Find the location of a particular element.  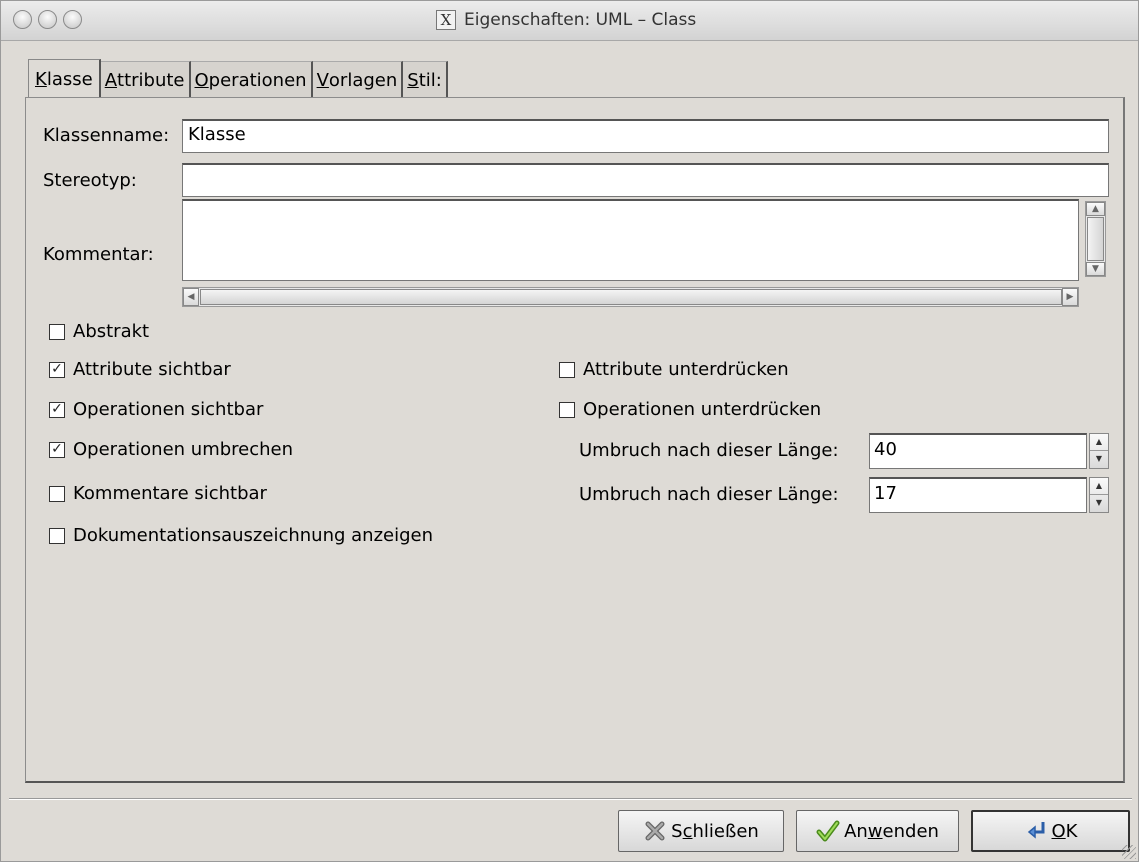

comments-wrap-spinner: ▲ ▼ is located at coordinates (1099, 495).